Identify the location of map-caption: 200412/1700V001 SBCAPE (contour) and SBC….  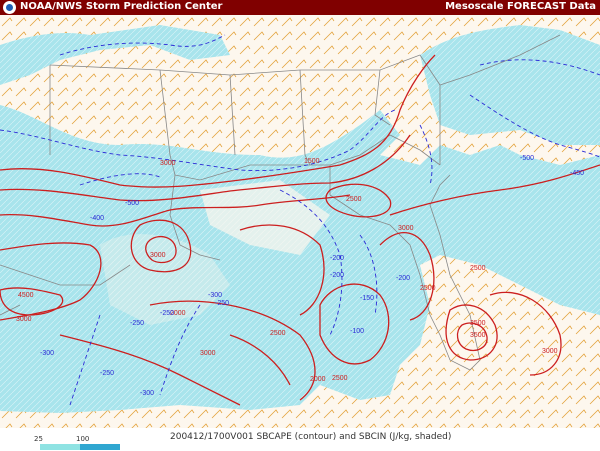
(311, 437).